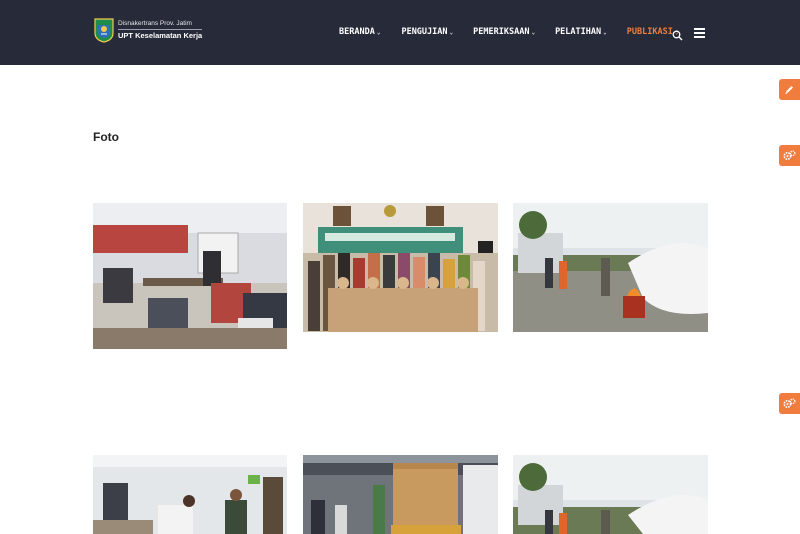 The height and width of the screenshot is (534, 800). I want to click on gallery-photo-office-room, so click(190, 494).